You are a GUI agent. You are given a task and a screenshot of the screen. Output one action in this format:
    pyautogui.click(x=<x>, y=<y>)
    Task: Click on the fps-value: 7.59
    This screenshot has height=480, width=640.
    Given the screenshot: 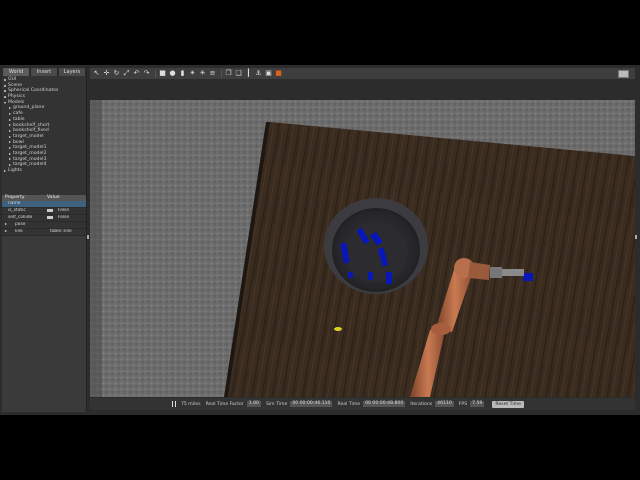 What is the action you would take?
    pyautogui.click(x=477, y=404)
    